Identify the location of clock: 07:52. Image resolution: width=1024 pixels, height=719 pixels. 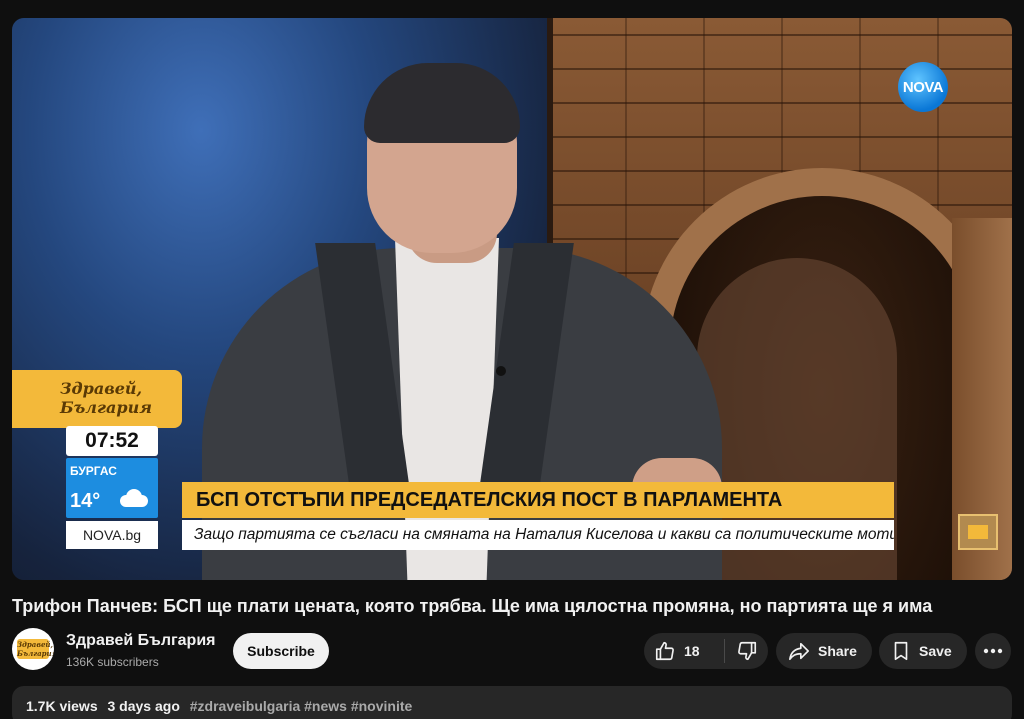
(112, 441).